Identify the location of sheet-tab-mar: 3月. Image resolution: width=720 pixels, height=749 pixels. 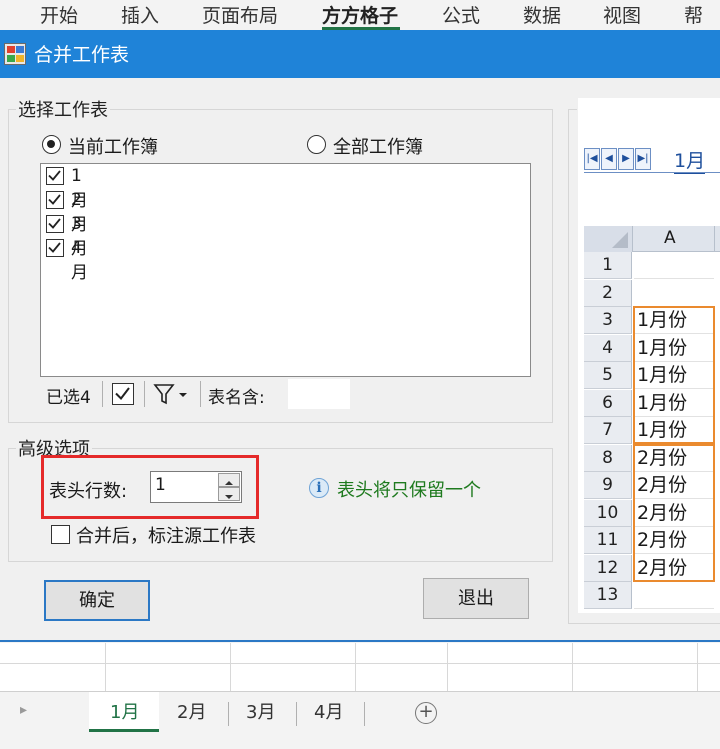
(260, 711).